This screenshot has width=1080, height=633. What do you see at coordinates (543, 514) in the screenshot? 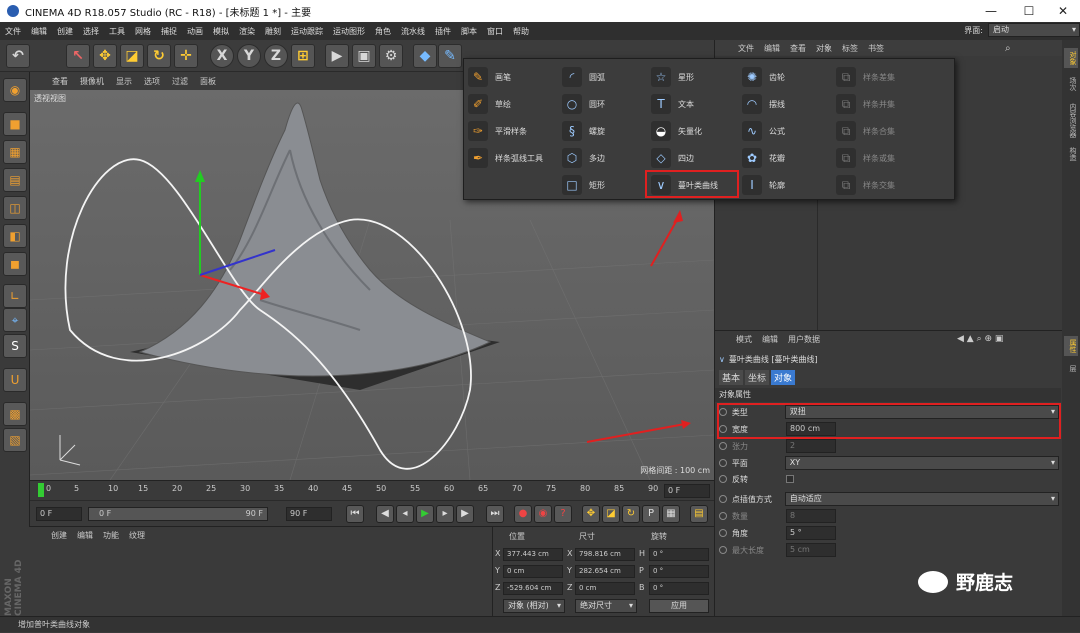
I see `autokey-icon: ◉` at bounding box center [543, 514].